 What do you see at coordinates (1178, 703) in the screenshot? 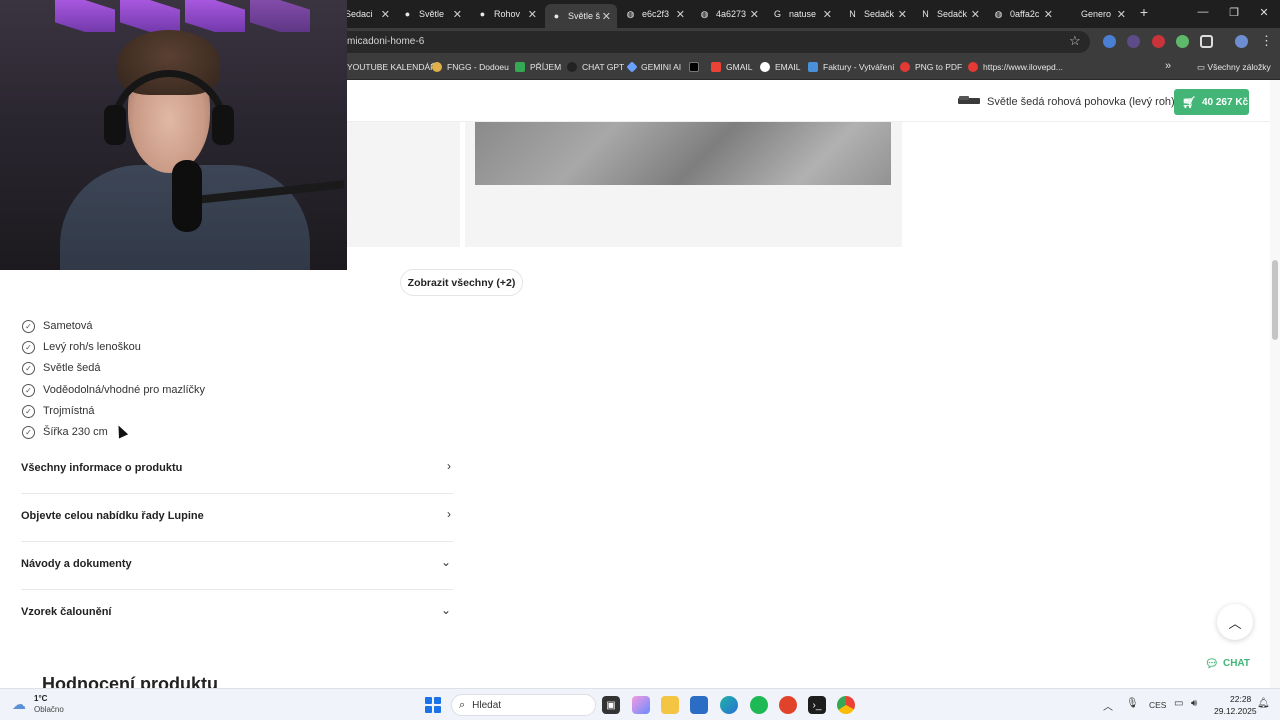
I see `network-icon: ▭` at bounding box center [1178, 703].